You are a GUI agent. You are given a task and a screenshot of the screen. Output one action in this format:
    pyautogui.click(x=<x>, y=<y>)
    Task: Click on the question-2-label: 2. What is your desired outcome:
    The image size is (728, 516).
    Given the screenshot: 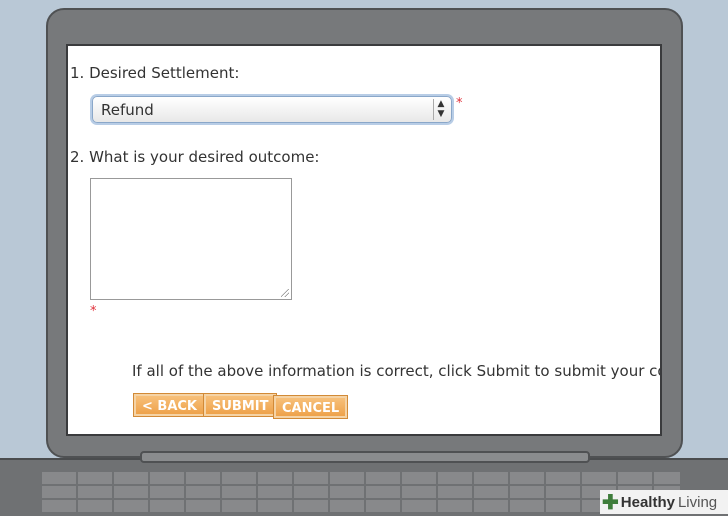 What is the action you would take?
    pyautogui.click(x=195, y=157)
    